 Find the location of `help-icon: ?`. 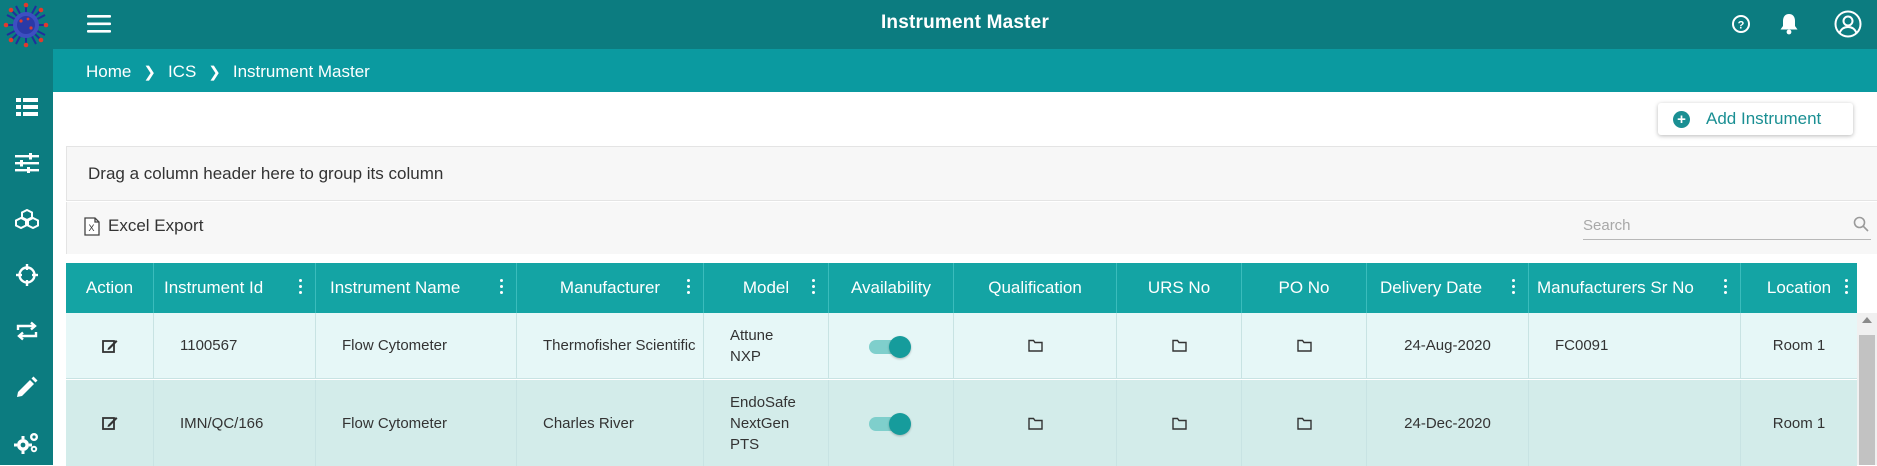

help-icon: ? is located at coordinates (1741, 24).